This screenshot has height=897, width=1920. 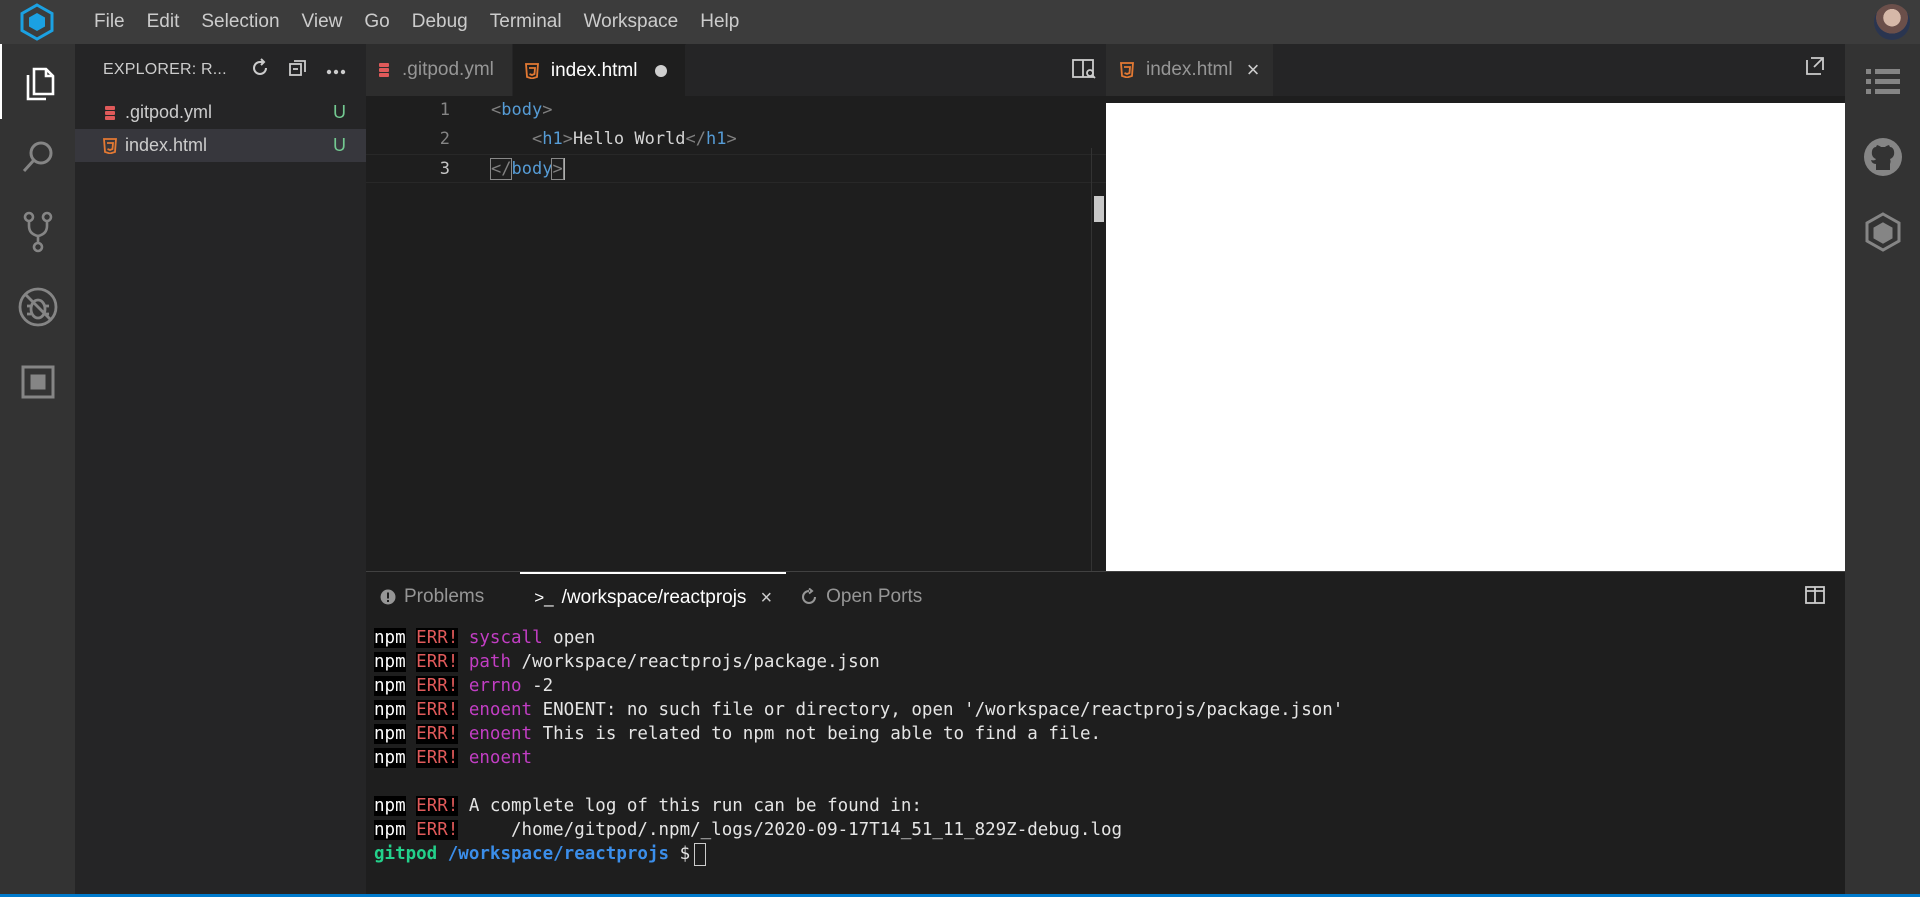 I want to click on terminal-line: npm ERR! errno -2, so click(x=464, y=686).